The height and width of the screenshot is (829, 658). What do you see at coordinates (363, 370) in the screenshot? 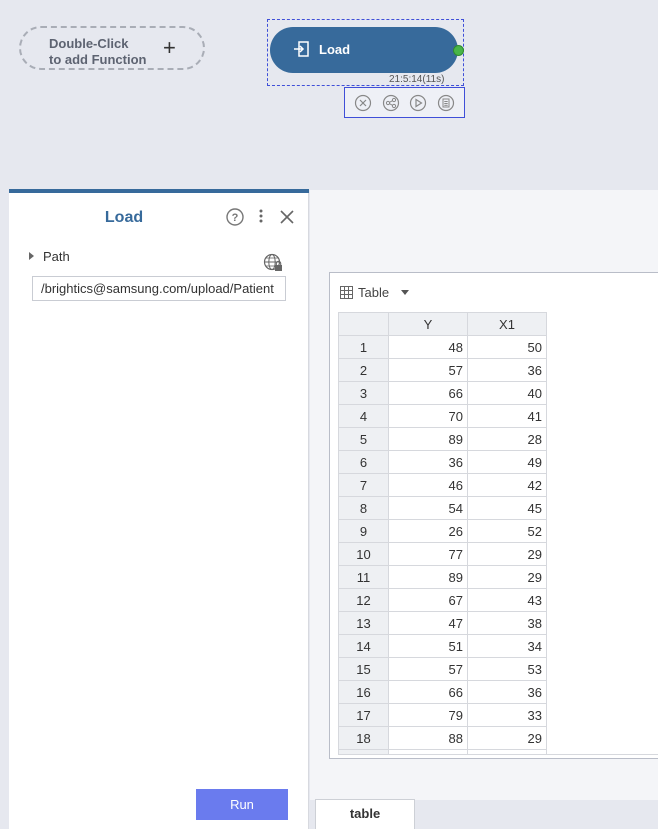
I see `row-index-cell: 2` at bounding box center [363, 370].